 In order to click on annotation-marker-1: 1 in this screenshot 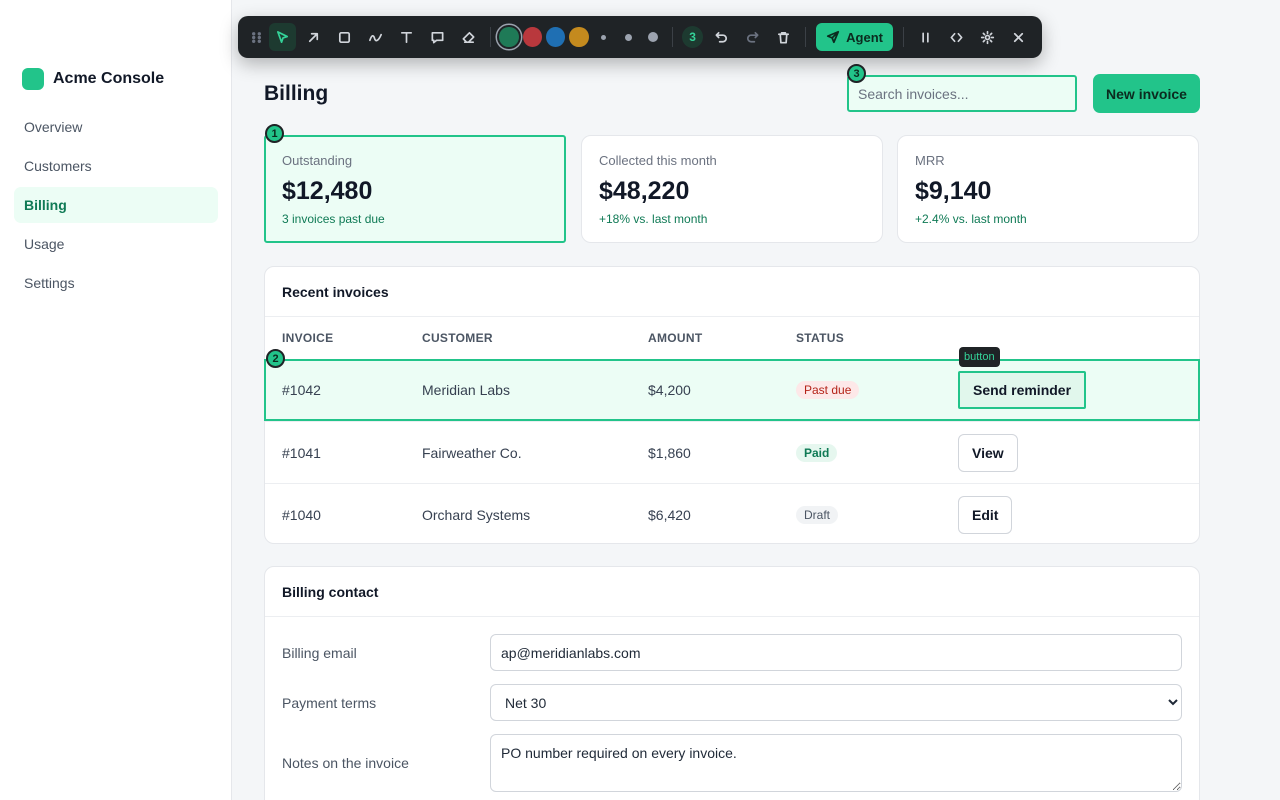, I will do `click(274, 133)`.